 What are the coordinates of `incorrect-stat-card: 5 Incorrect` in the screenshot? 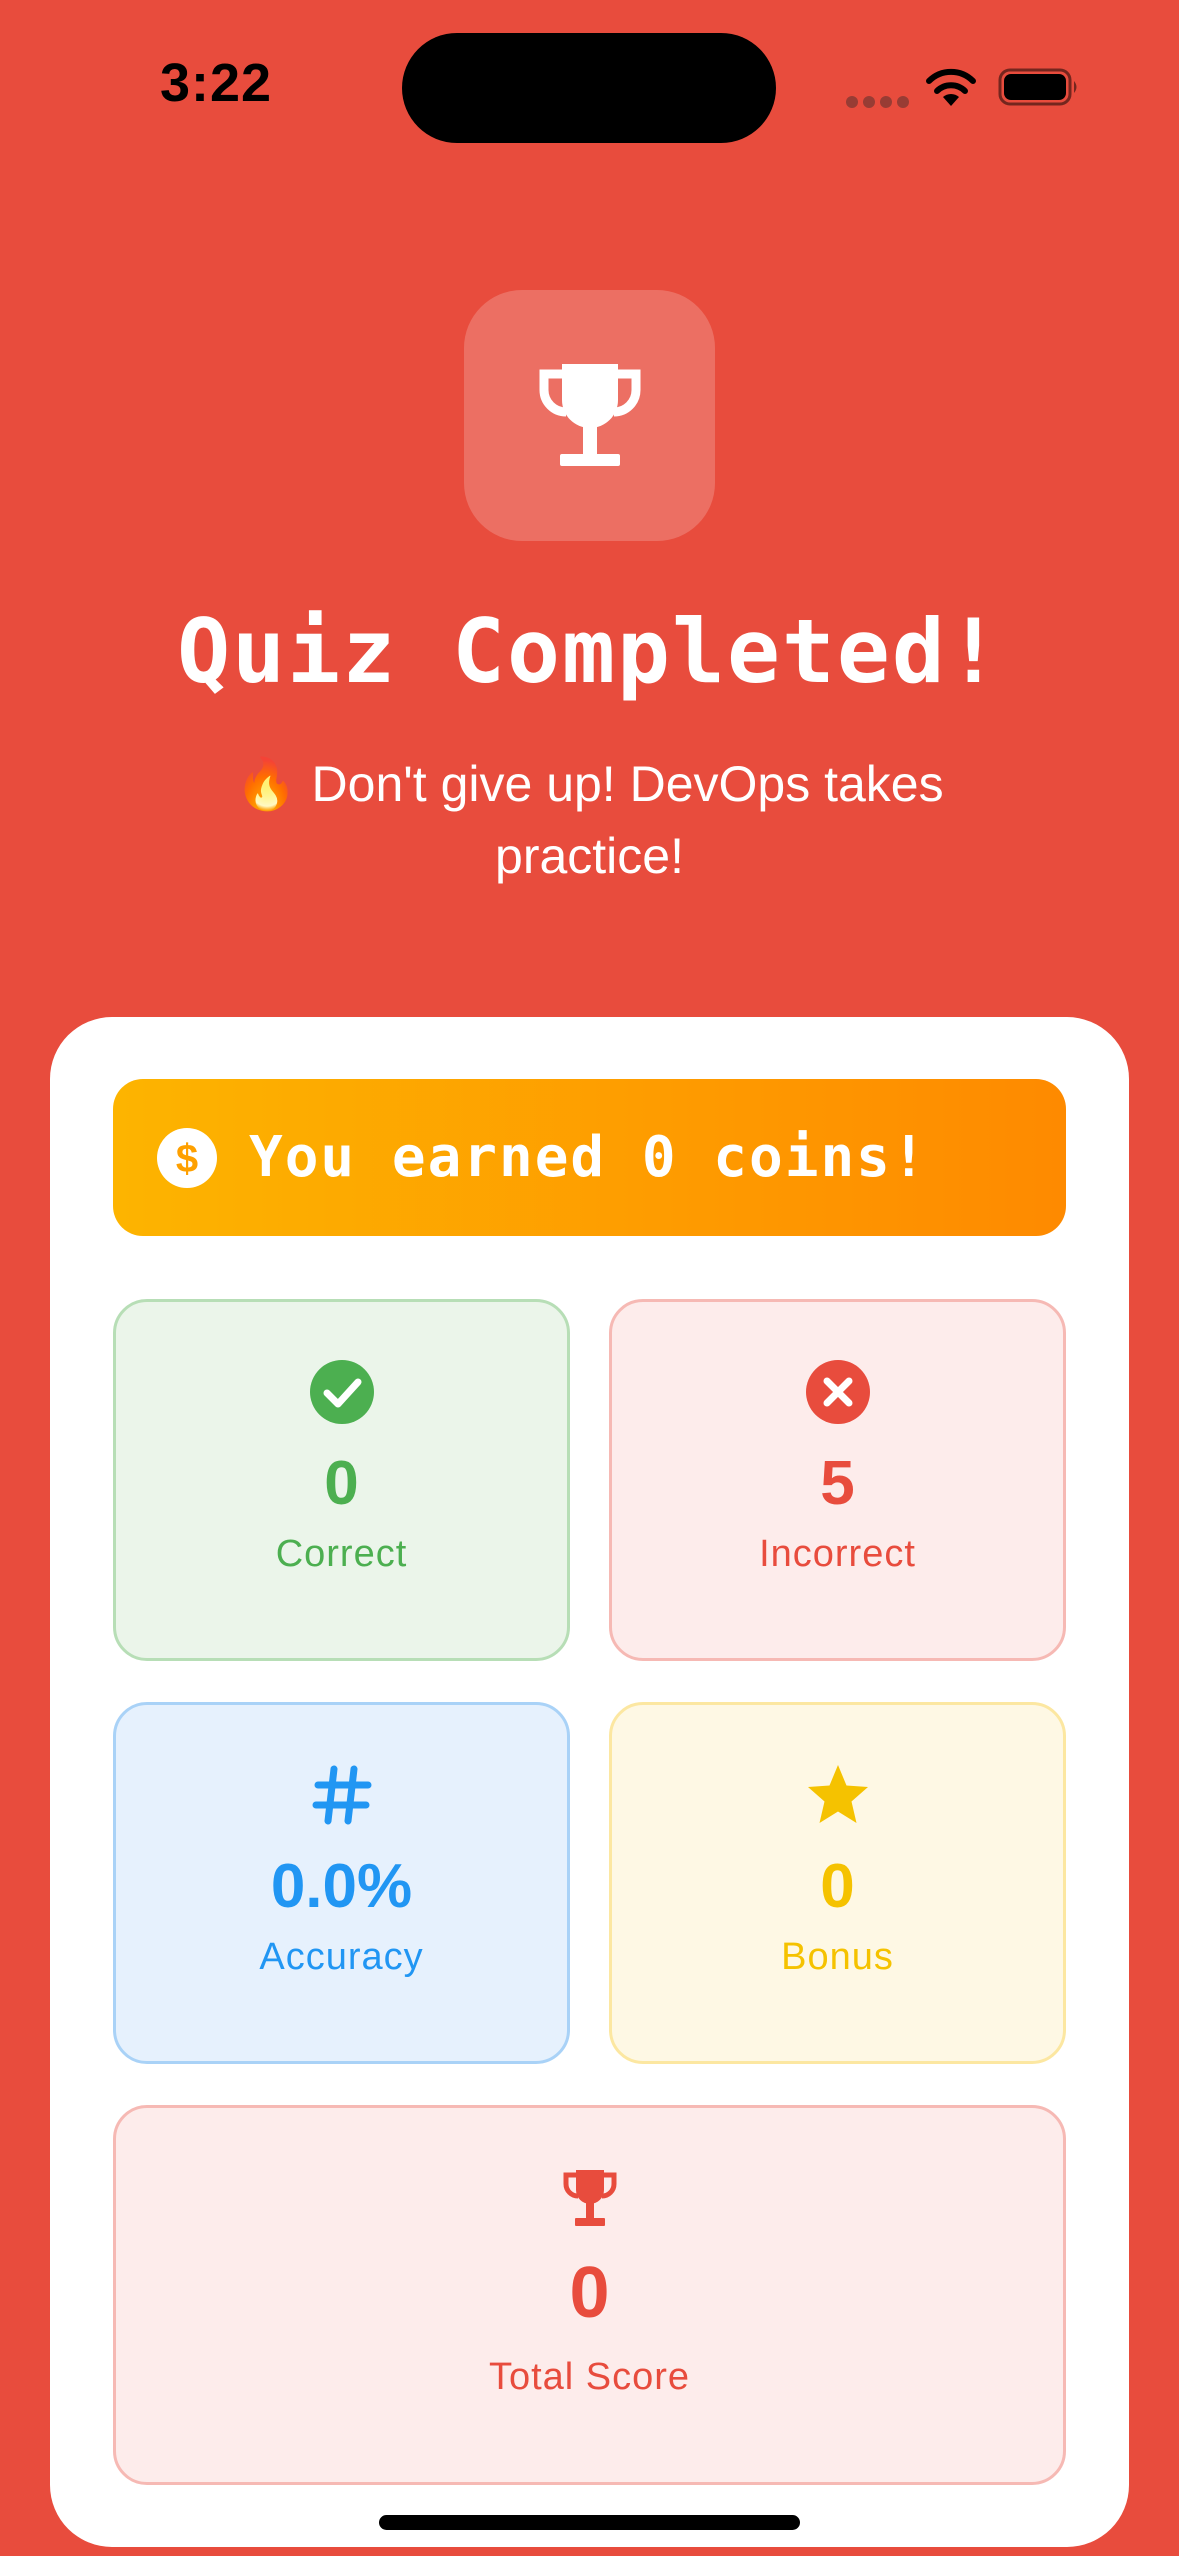 It's located at (837, 1480).